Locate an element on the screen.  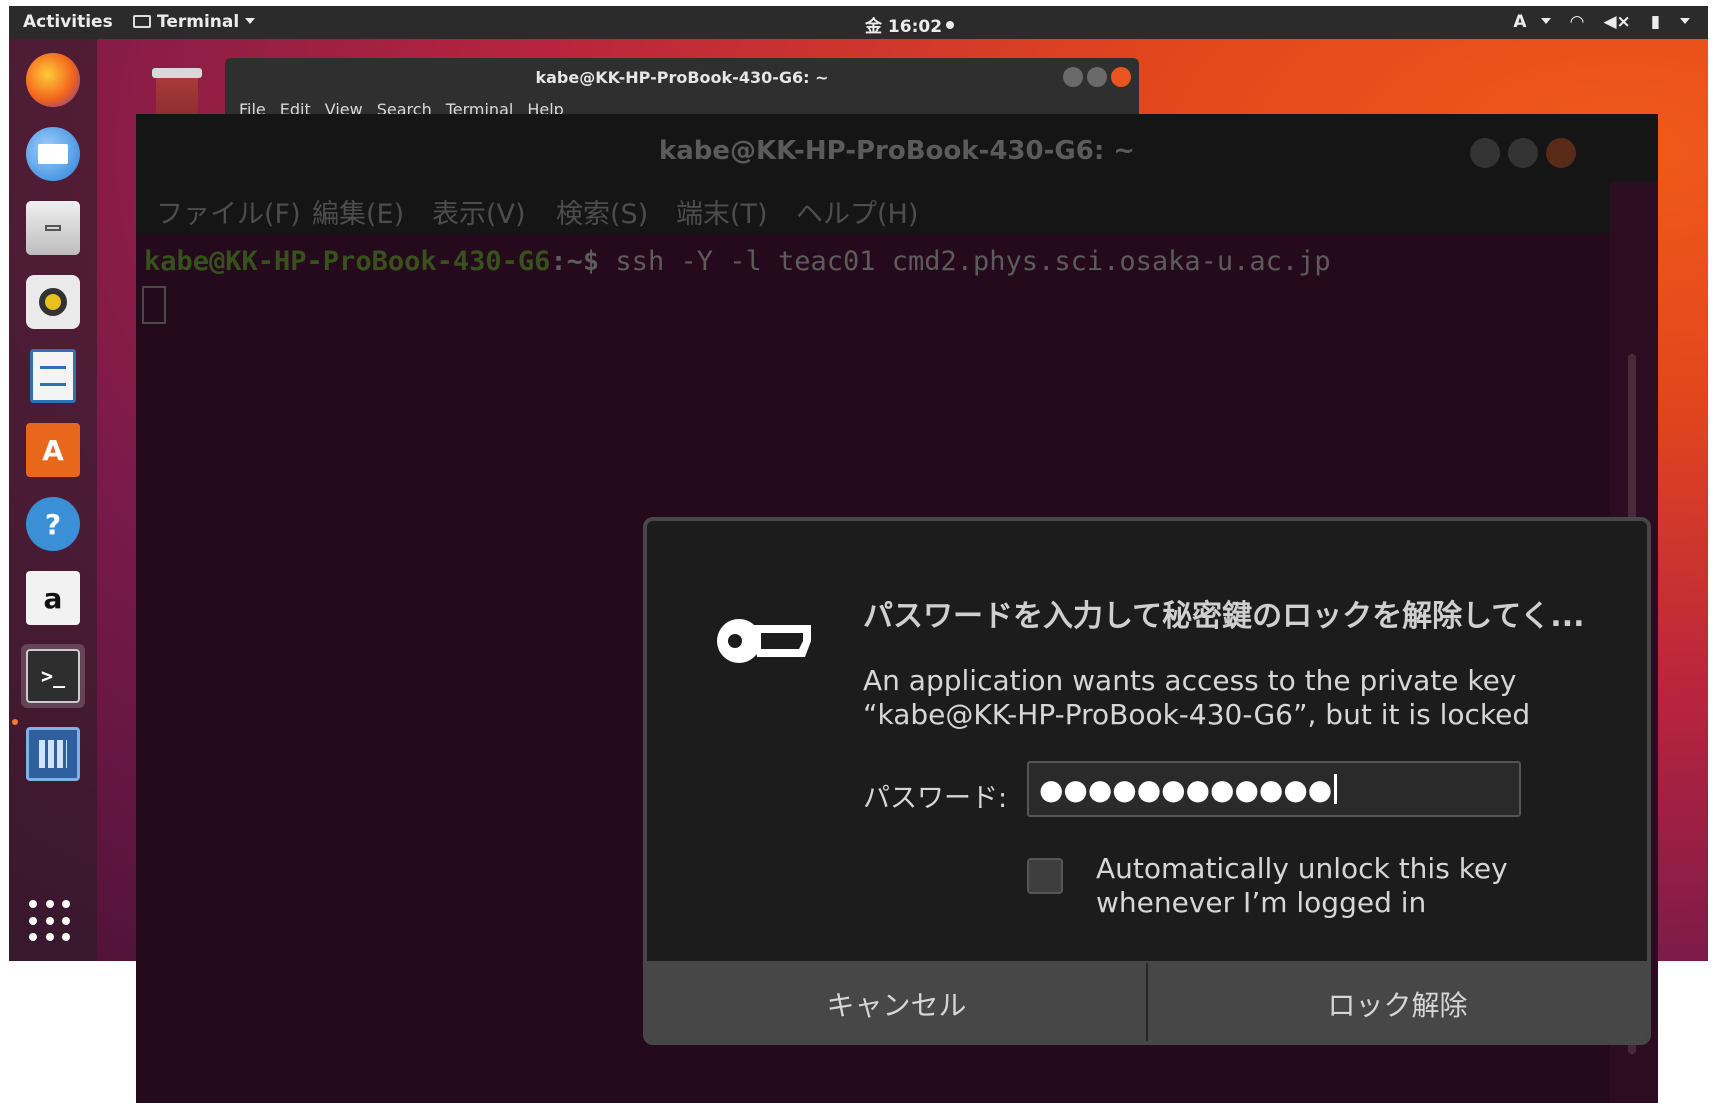
battery-icon: ▮ is located at coordinates (1655, 22).